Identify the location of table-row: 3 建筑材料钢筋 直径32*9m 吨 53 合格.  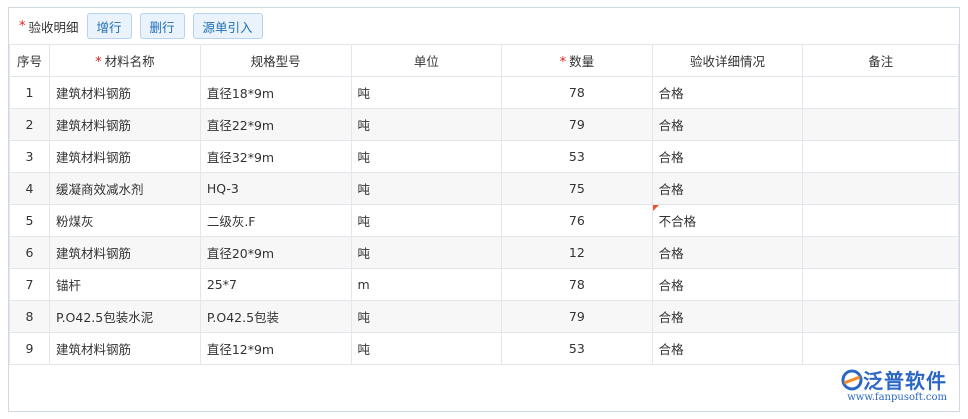
(484, 156).